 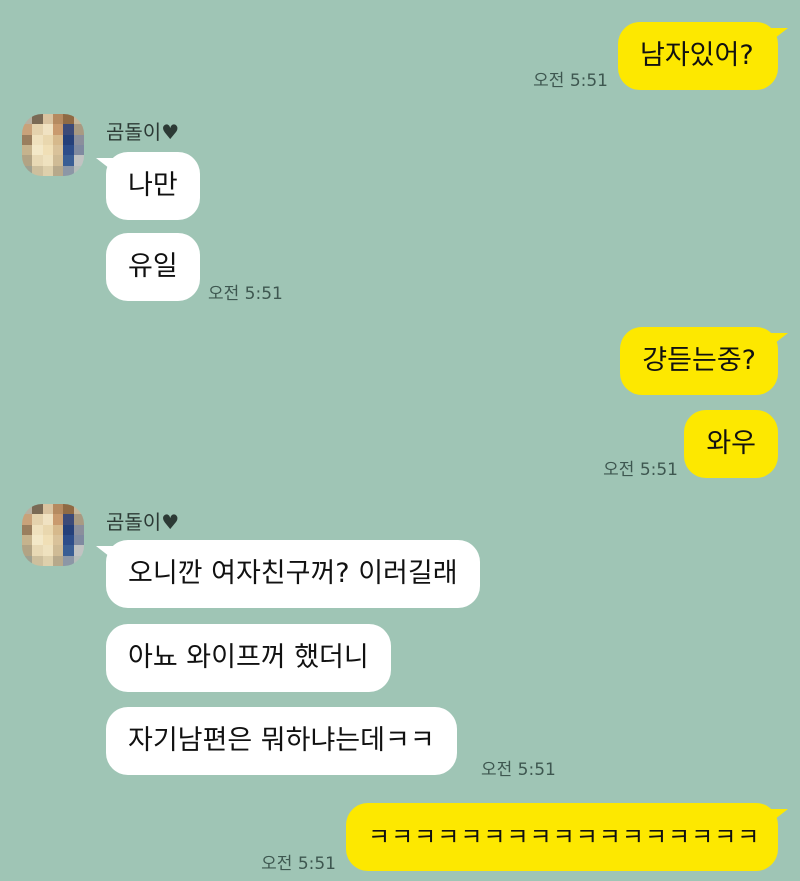 I want to click on outgoing-message: 와우, so click(x=731, y=444).